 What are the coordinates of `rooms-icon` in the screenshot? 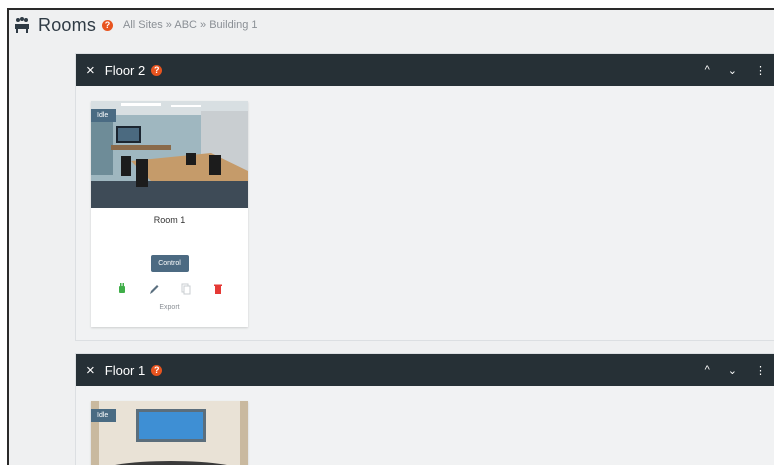 It's located at (22, 25).